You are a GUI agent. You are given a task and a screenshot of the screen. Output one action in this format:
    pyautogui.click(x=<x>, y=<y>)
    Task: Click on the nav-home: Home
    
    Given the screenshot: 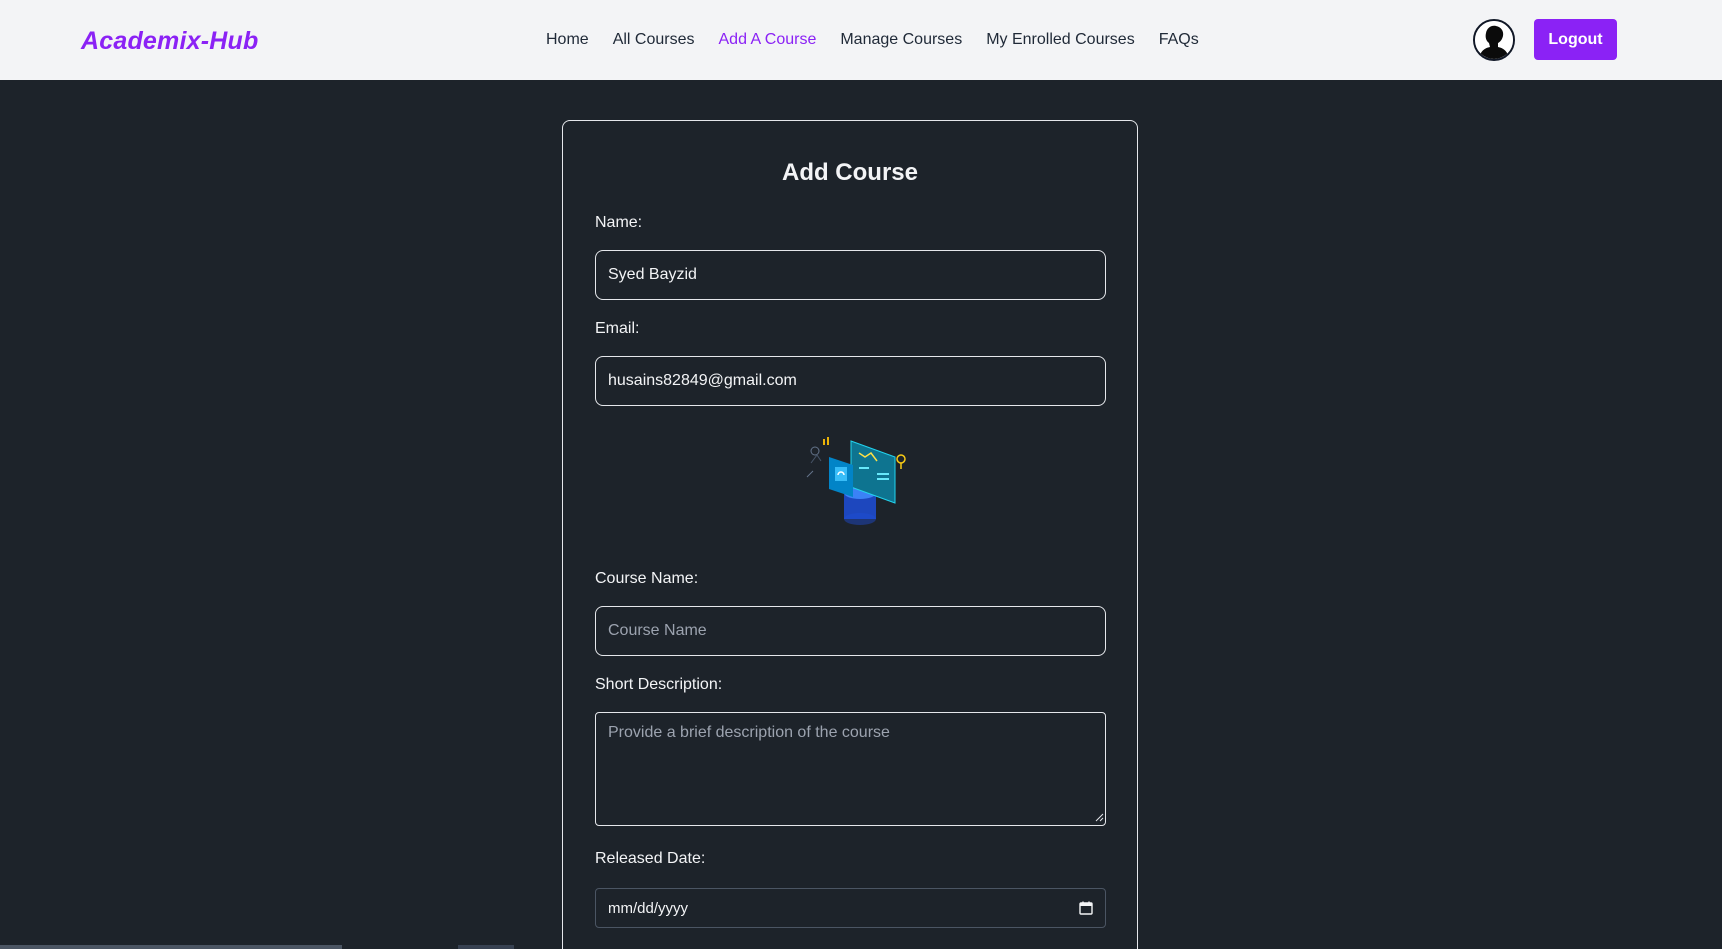 What is the action you would take?
    pyautogui.click(x=567, y=40)
    